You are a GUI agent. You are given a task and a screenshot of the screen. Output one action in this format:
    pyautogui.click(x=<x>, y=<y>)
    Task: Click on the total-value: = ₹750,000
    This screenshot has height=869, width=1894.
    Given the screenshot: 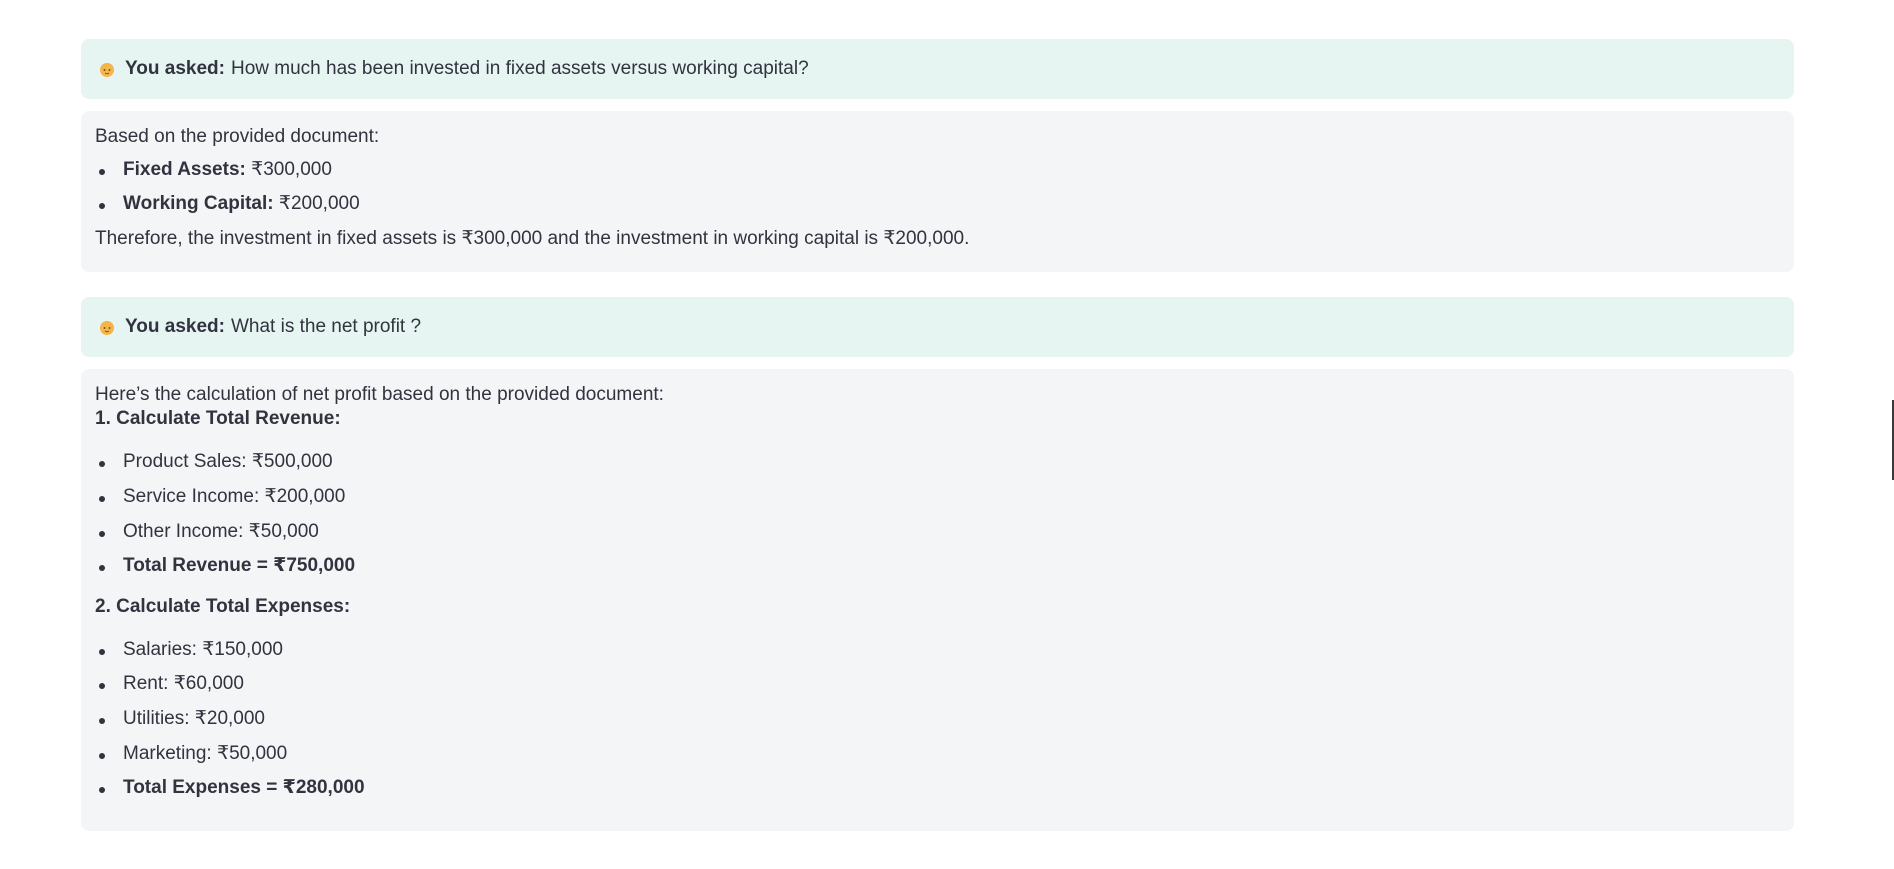 What is the action you would take?
    pyautogui.click(x=306, y=566)
    